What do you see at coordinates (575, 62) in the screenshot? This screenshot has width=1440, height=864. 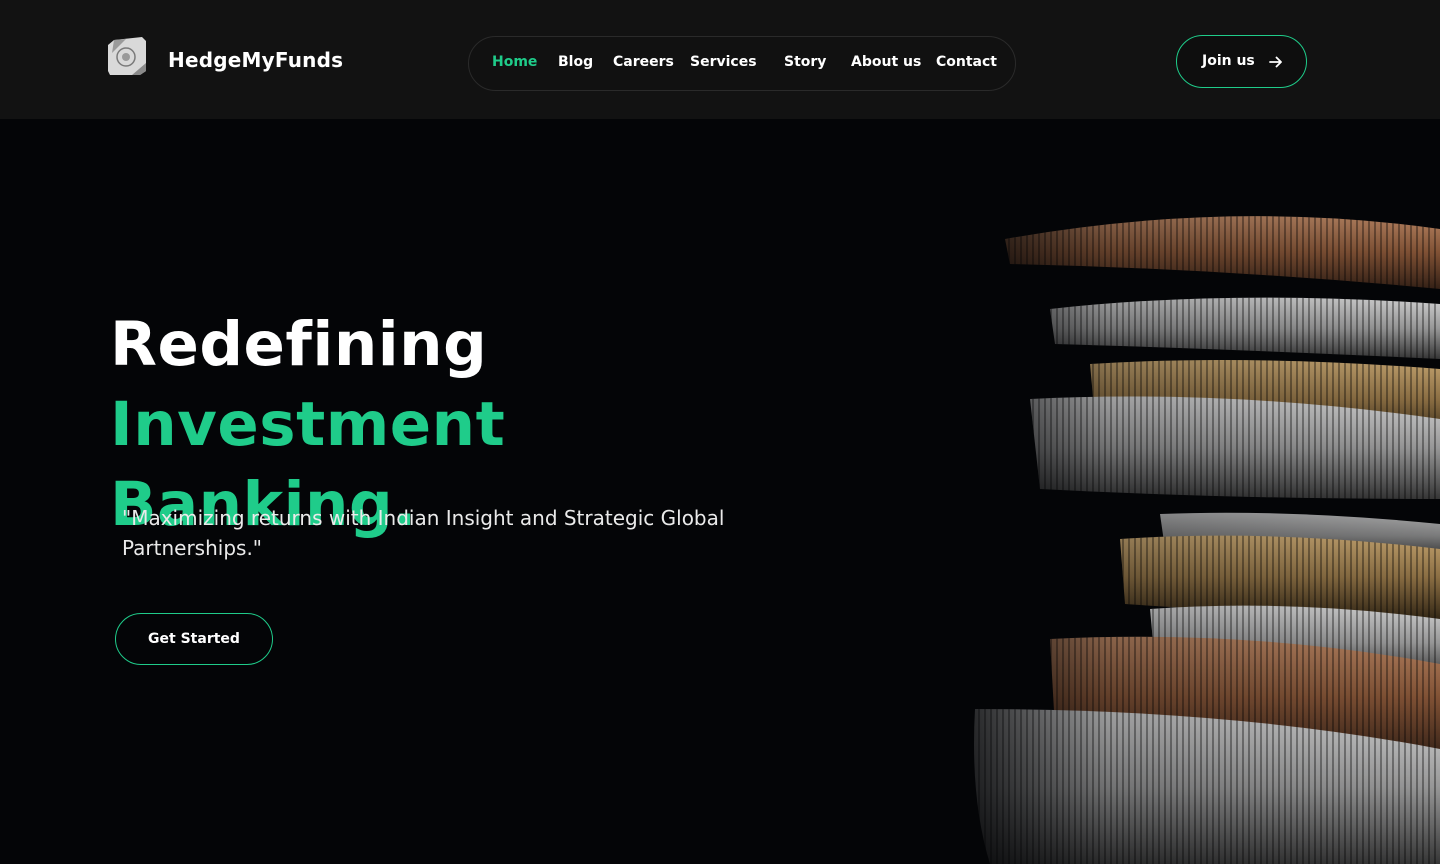 I see `nav-item-blog: Blog` at bounding box center [575, 62].